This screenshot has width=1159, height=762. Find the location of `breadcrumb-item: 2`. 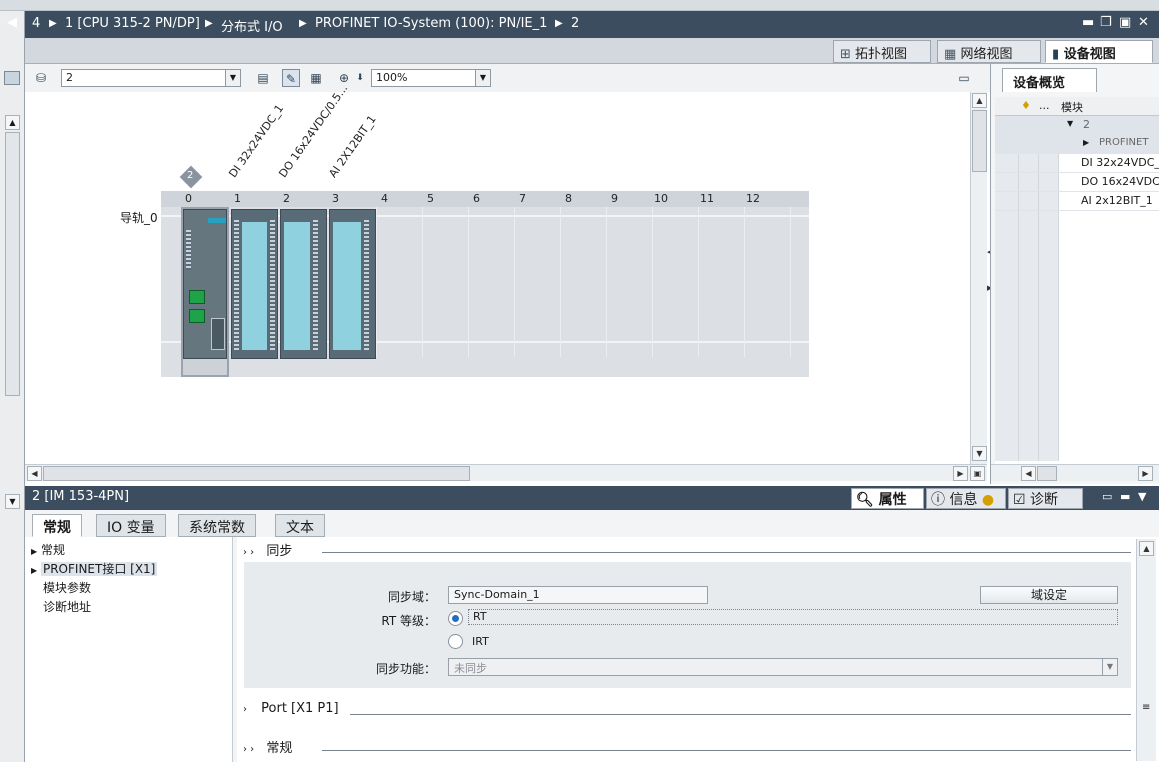

breadcrumb-item: 2 is located at coordinates (575, 23).